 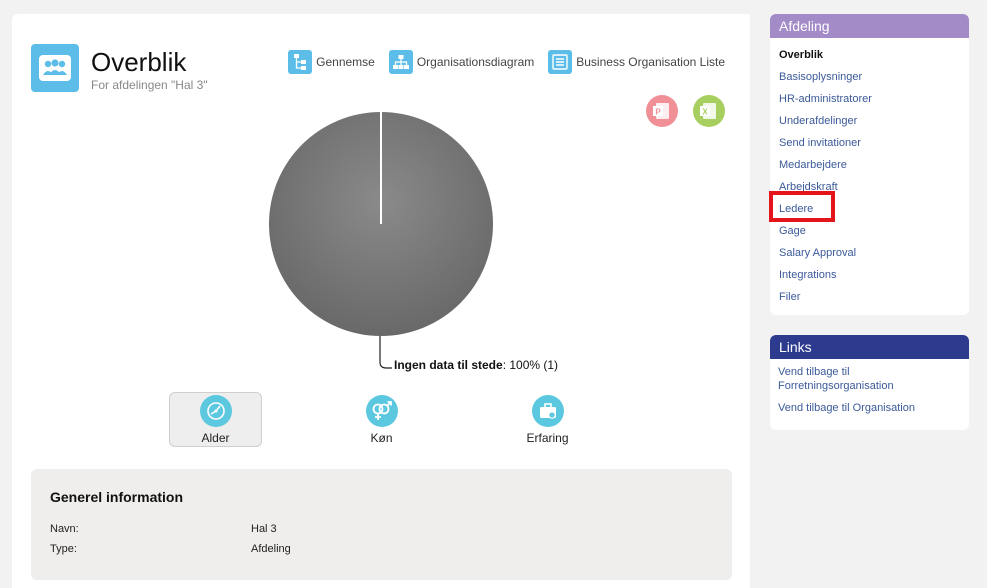 I want to click on briefcase-icon, so click(x=547, y=410).